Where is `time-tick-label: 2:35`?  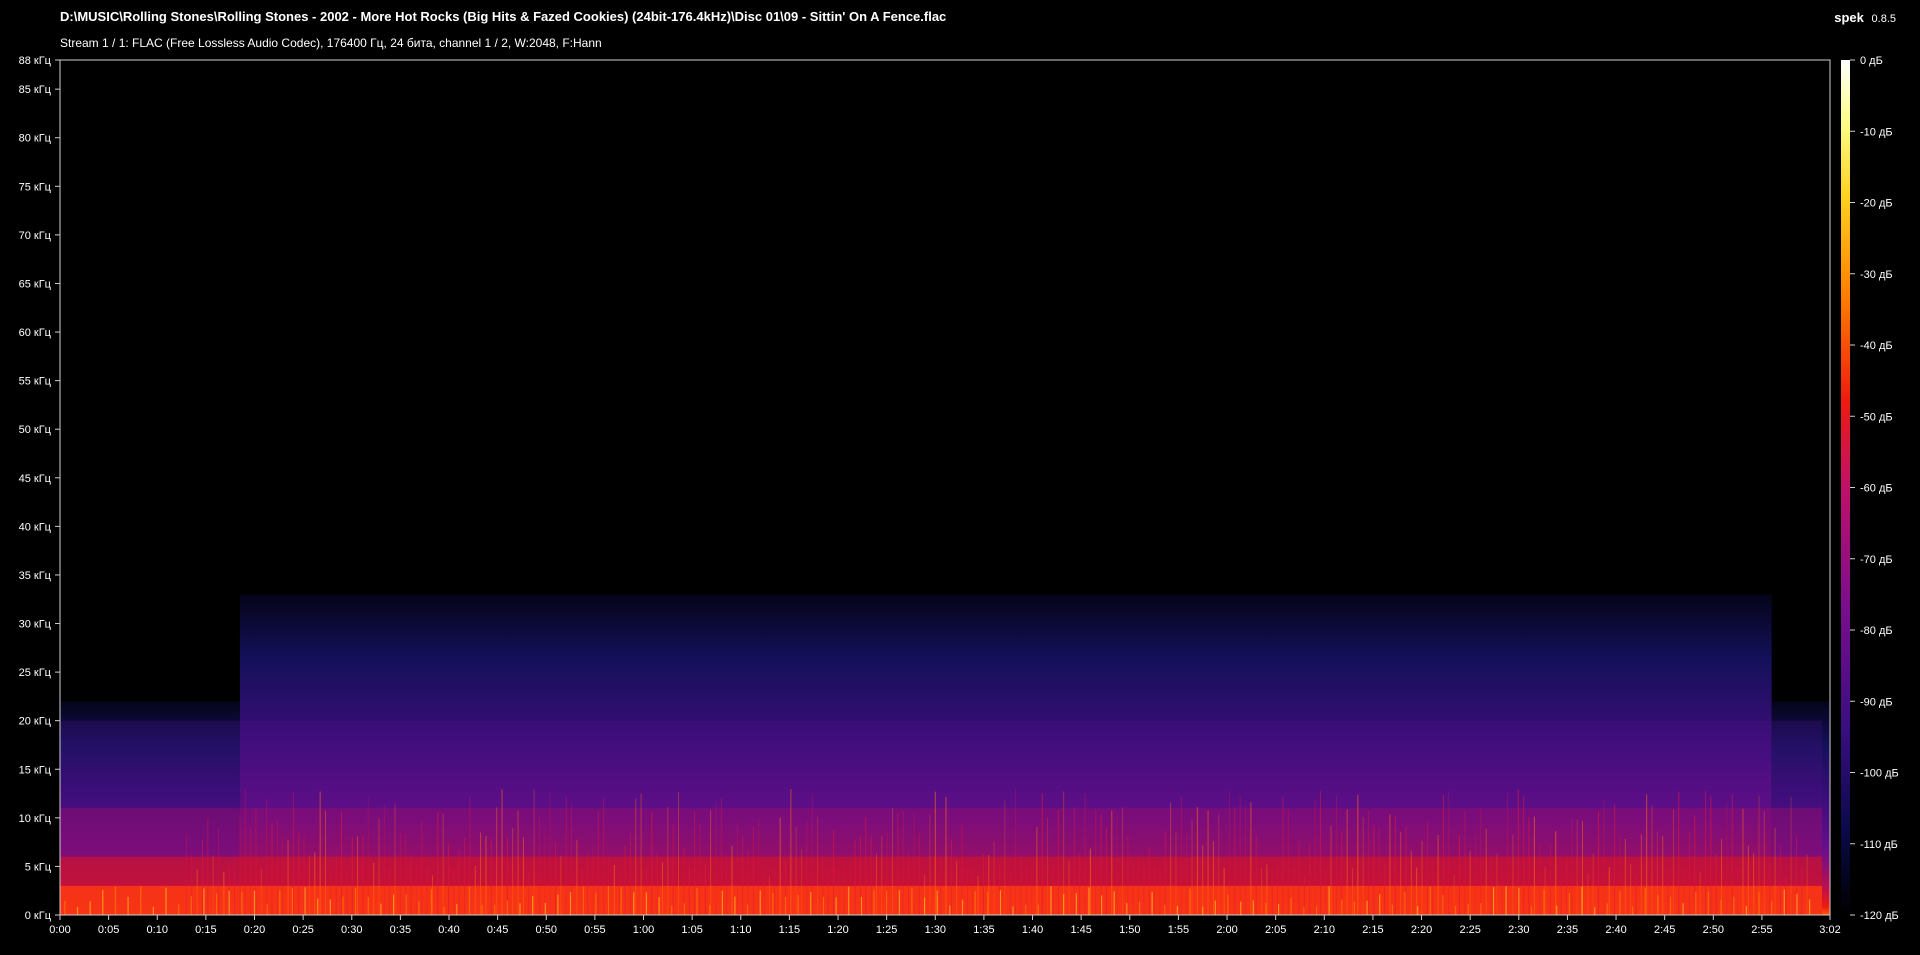 time-tick-label: 2:35 is located at coordinates (1567, 930).